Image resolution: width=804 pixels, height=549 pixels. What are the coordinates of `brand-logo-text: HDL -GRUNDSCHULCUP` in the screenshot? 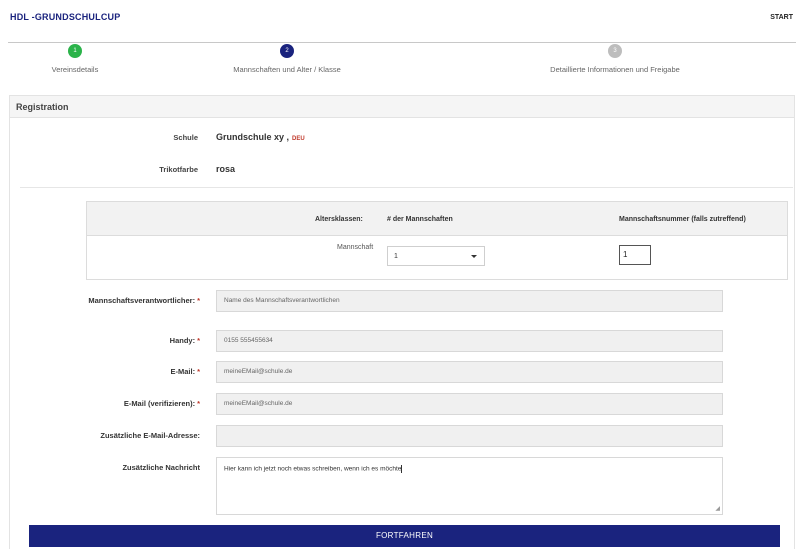 It's located at (65, 17).